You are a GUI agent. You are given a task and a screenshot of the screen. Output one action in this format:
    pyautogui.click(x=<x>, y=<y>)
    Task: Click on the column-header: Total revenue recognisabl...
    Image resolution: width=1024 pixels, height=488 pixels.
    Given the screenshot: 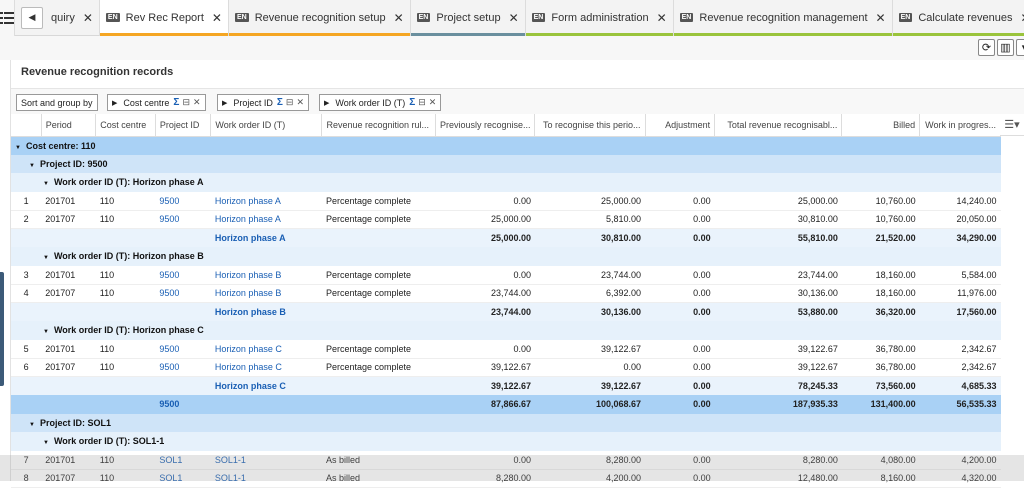 What is the action you would take?
    pyautogui.click(x=778, y=125)
    